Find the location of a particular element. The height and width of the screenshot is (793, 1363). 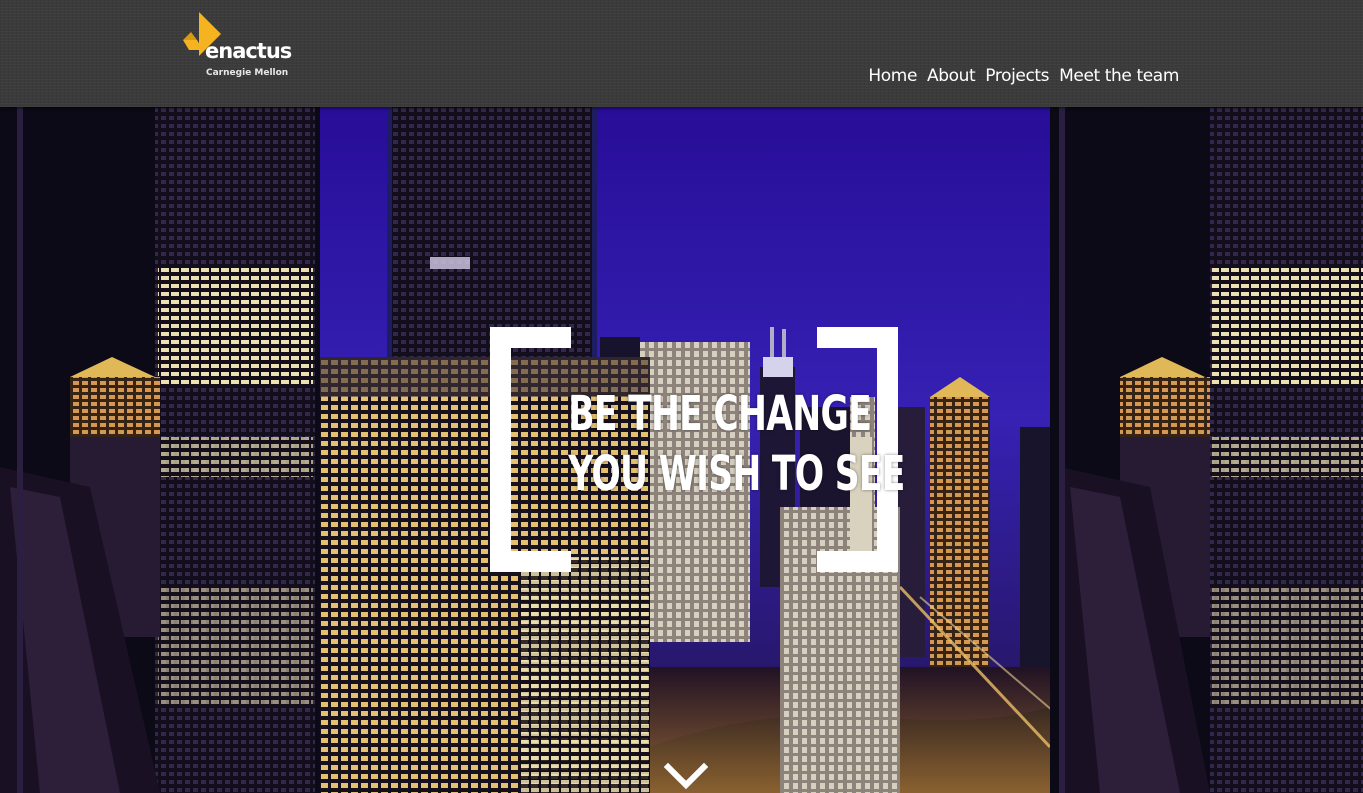

tagline-line-2: YOU WISH TO SEE is located at coordinates (736, 474).